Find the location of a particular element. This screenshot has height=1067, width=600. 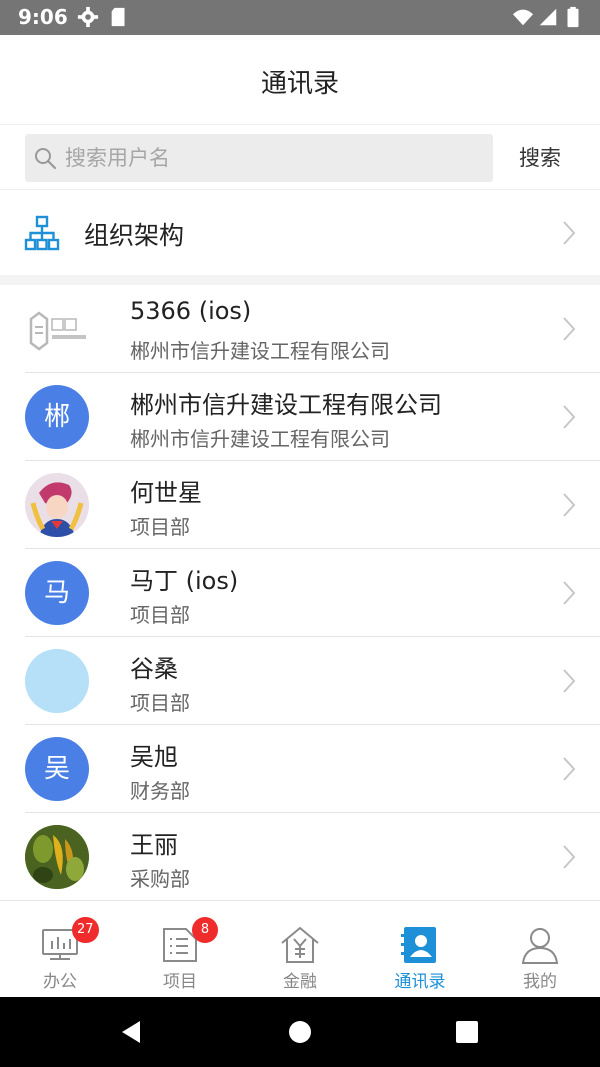

org-chart-icon is located at coordinates (42, 233).